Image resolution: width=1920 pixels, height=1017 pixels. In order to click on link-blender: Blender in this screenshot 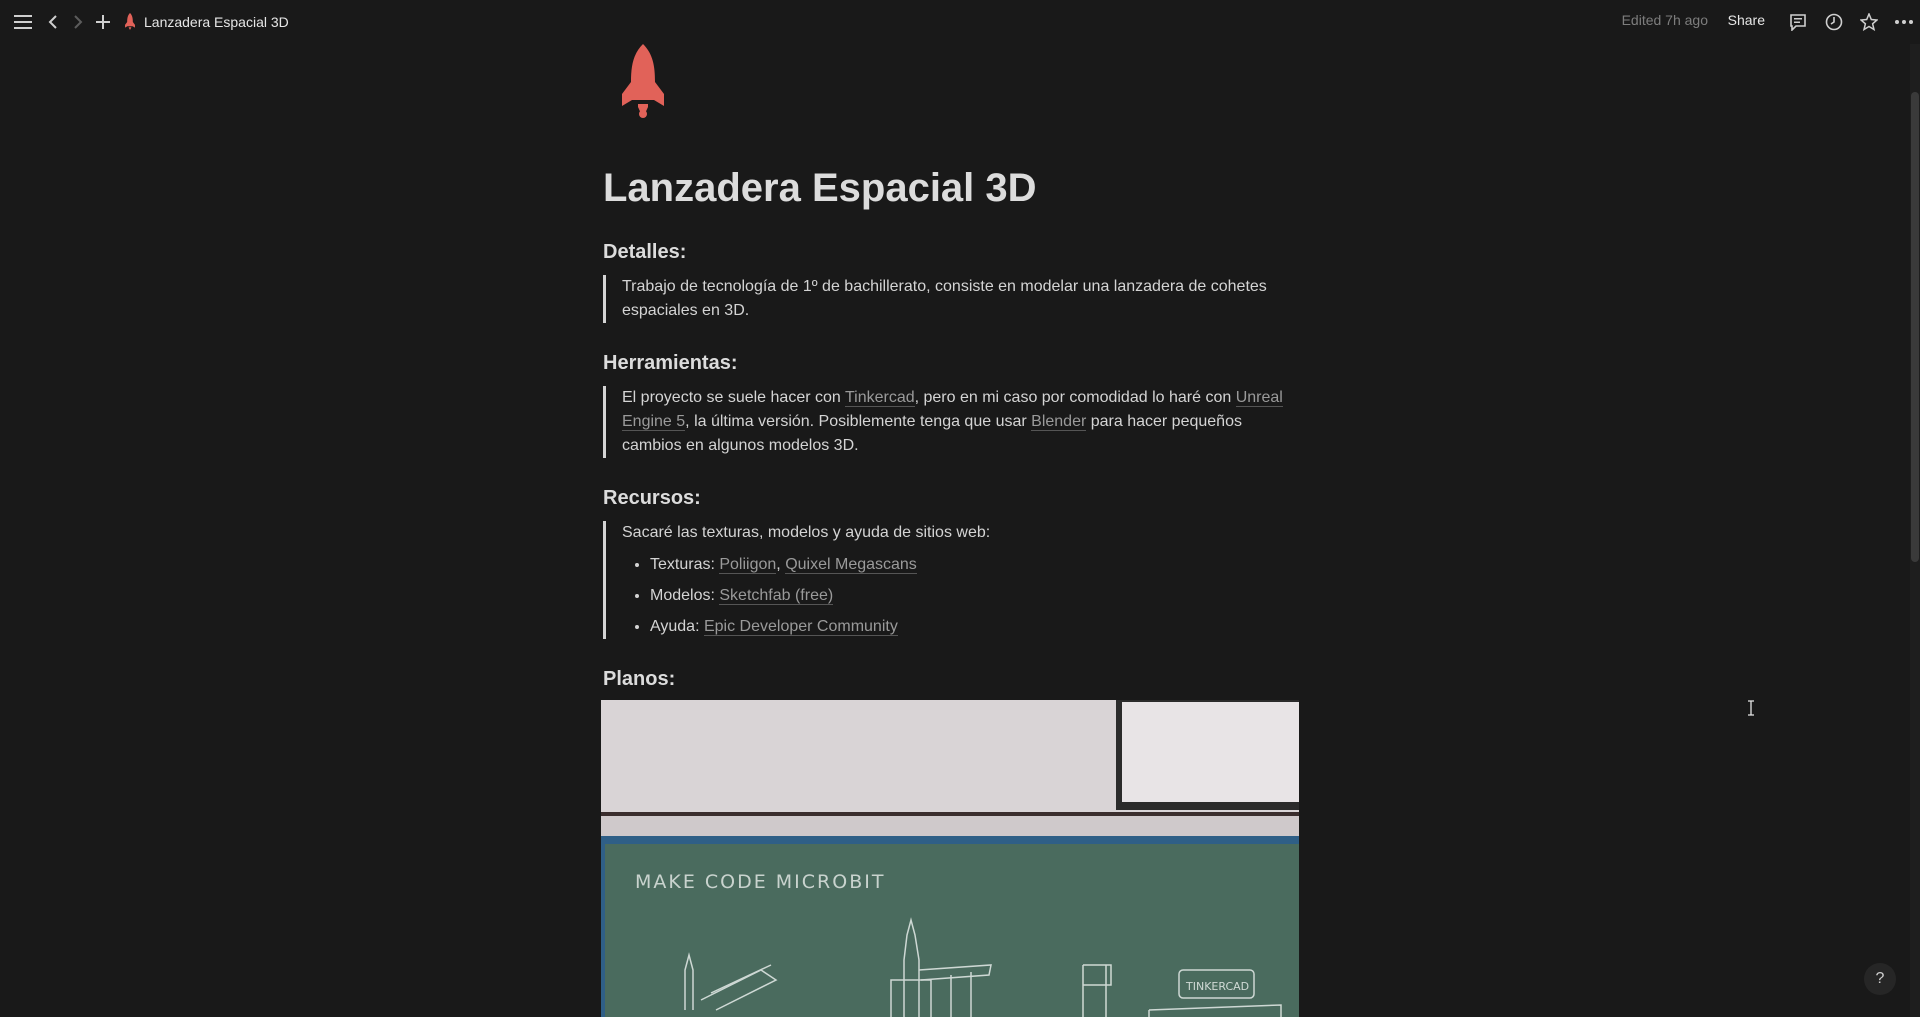, I will do `click(1059, 422)`.